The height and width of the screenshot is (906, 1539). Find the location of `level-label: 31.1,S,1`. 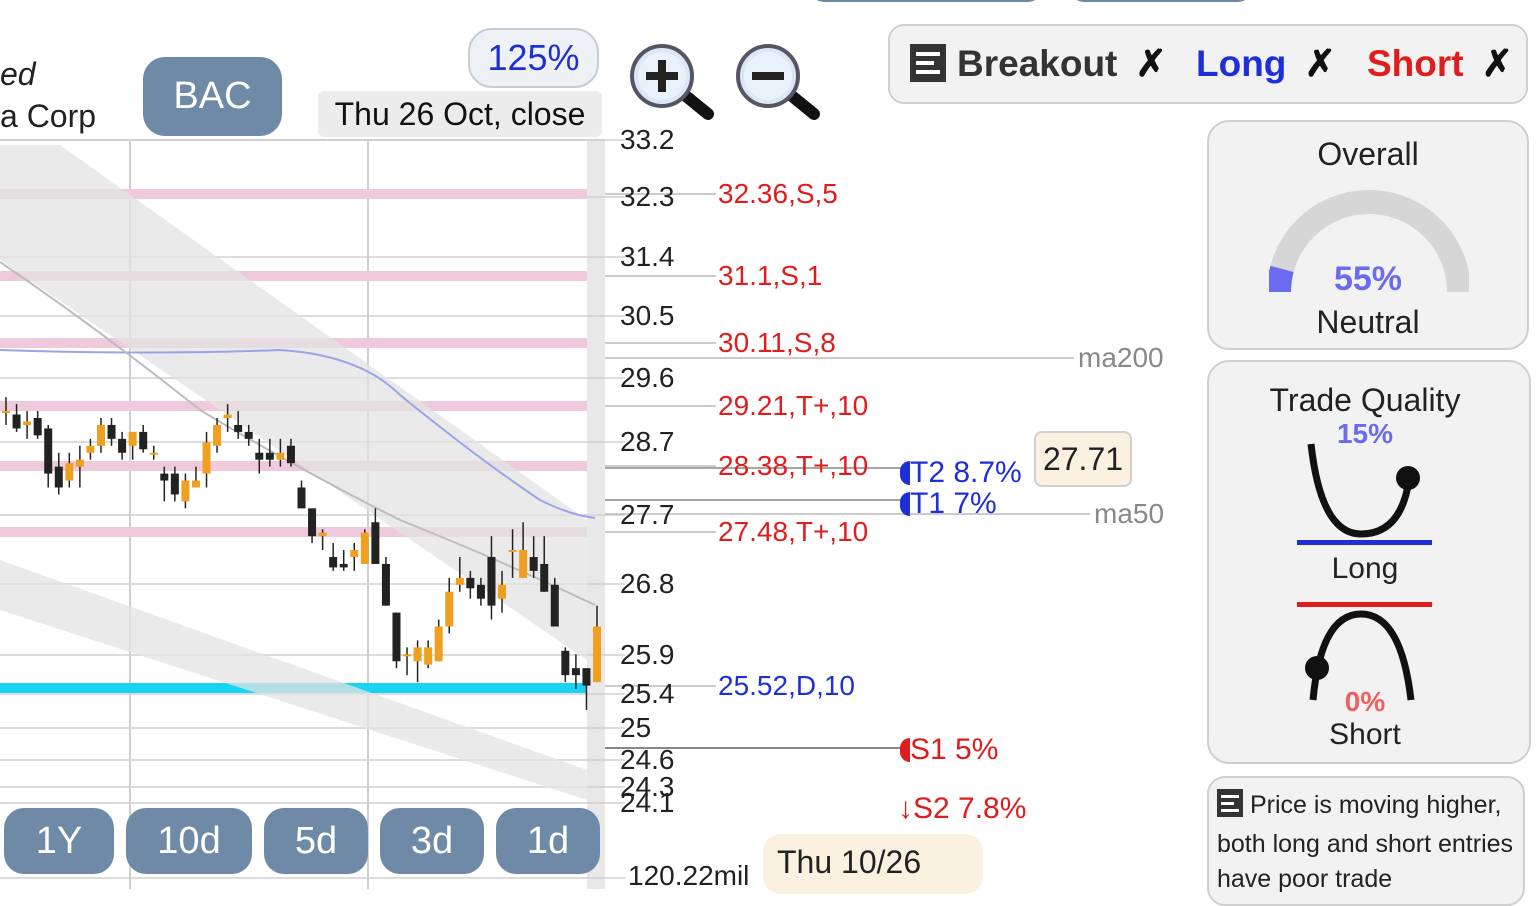

level-label: 31.1,S,1 is located at coordinates (770, 275).